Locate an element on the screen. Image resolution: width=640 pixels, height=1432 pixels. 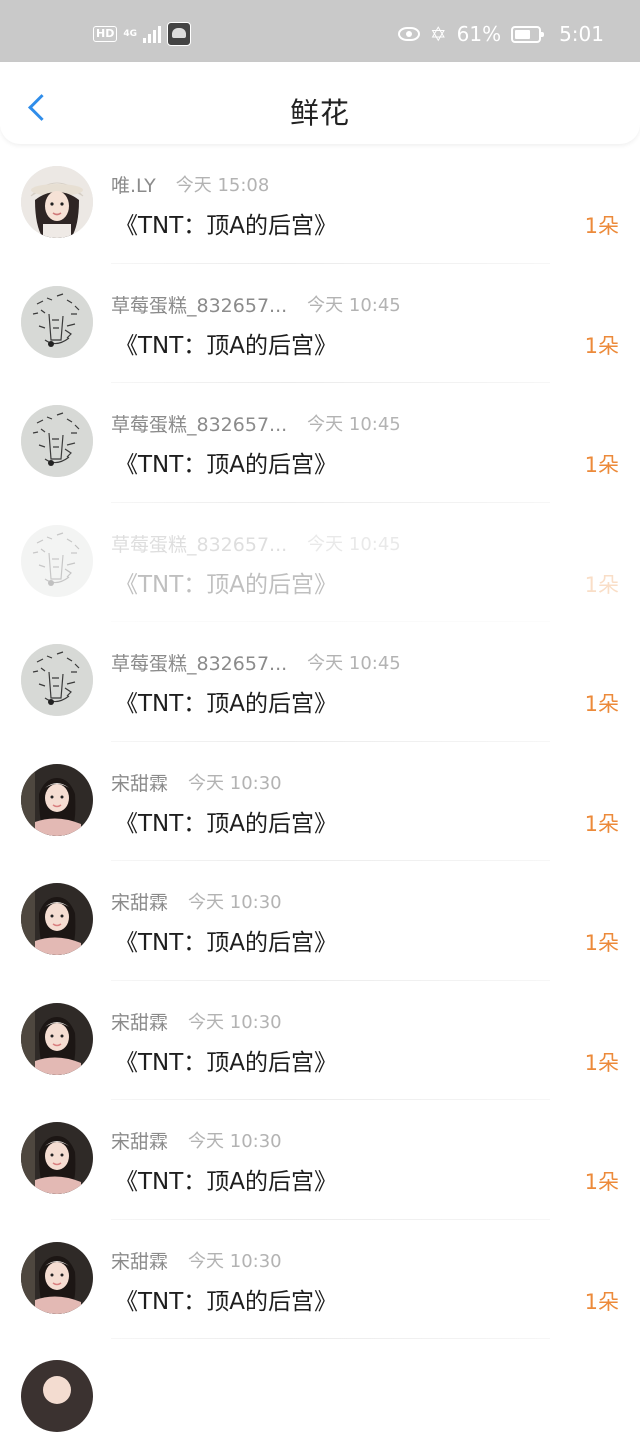
clock: 5:01 is located at coordinates (581, 34).